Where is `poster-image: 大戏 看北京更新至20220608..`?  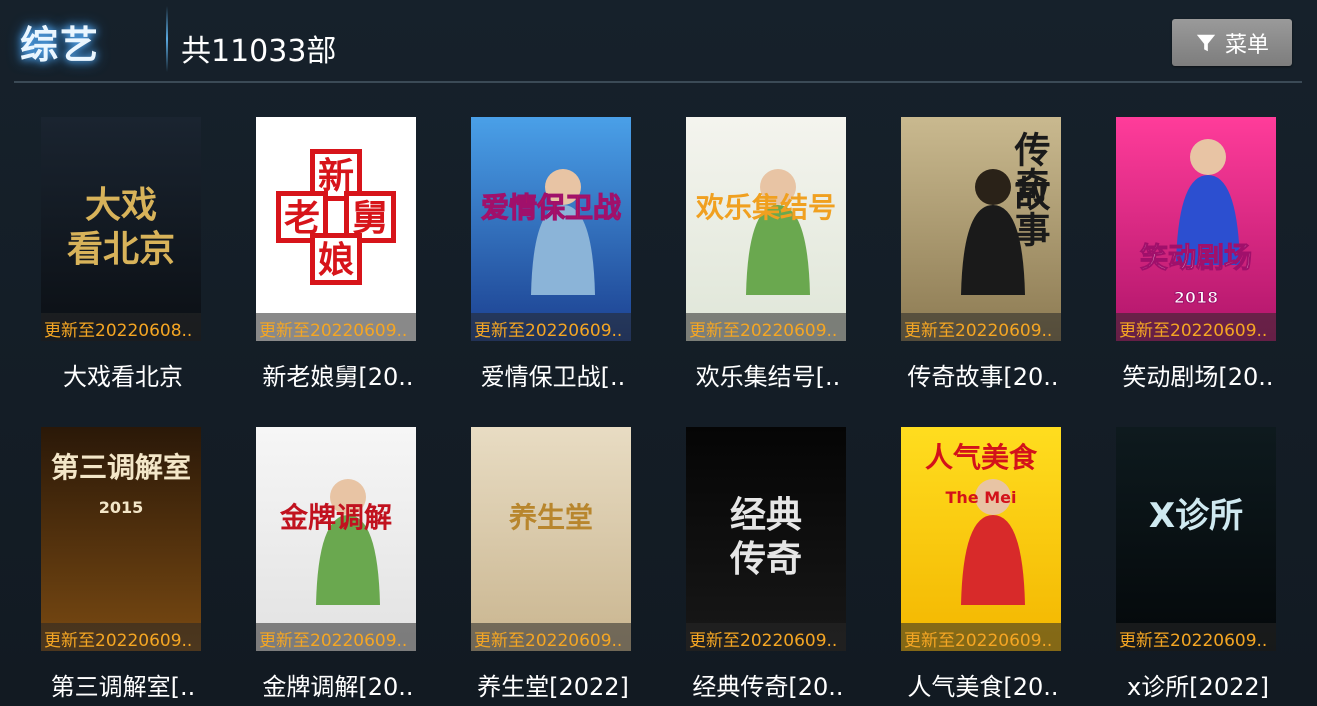
poster-image: 大戏 看北京更新至20220608.. is located at coordinates (121, 229).